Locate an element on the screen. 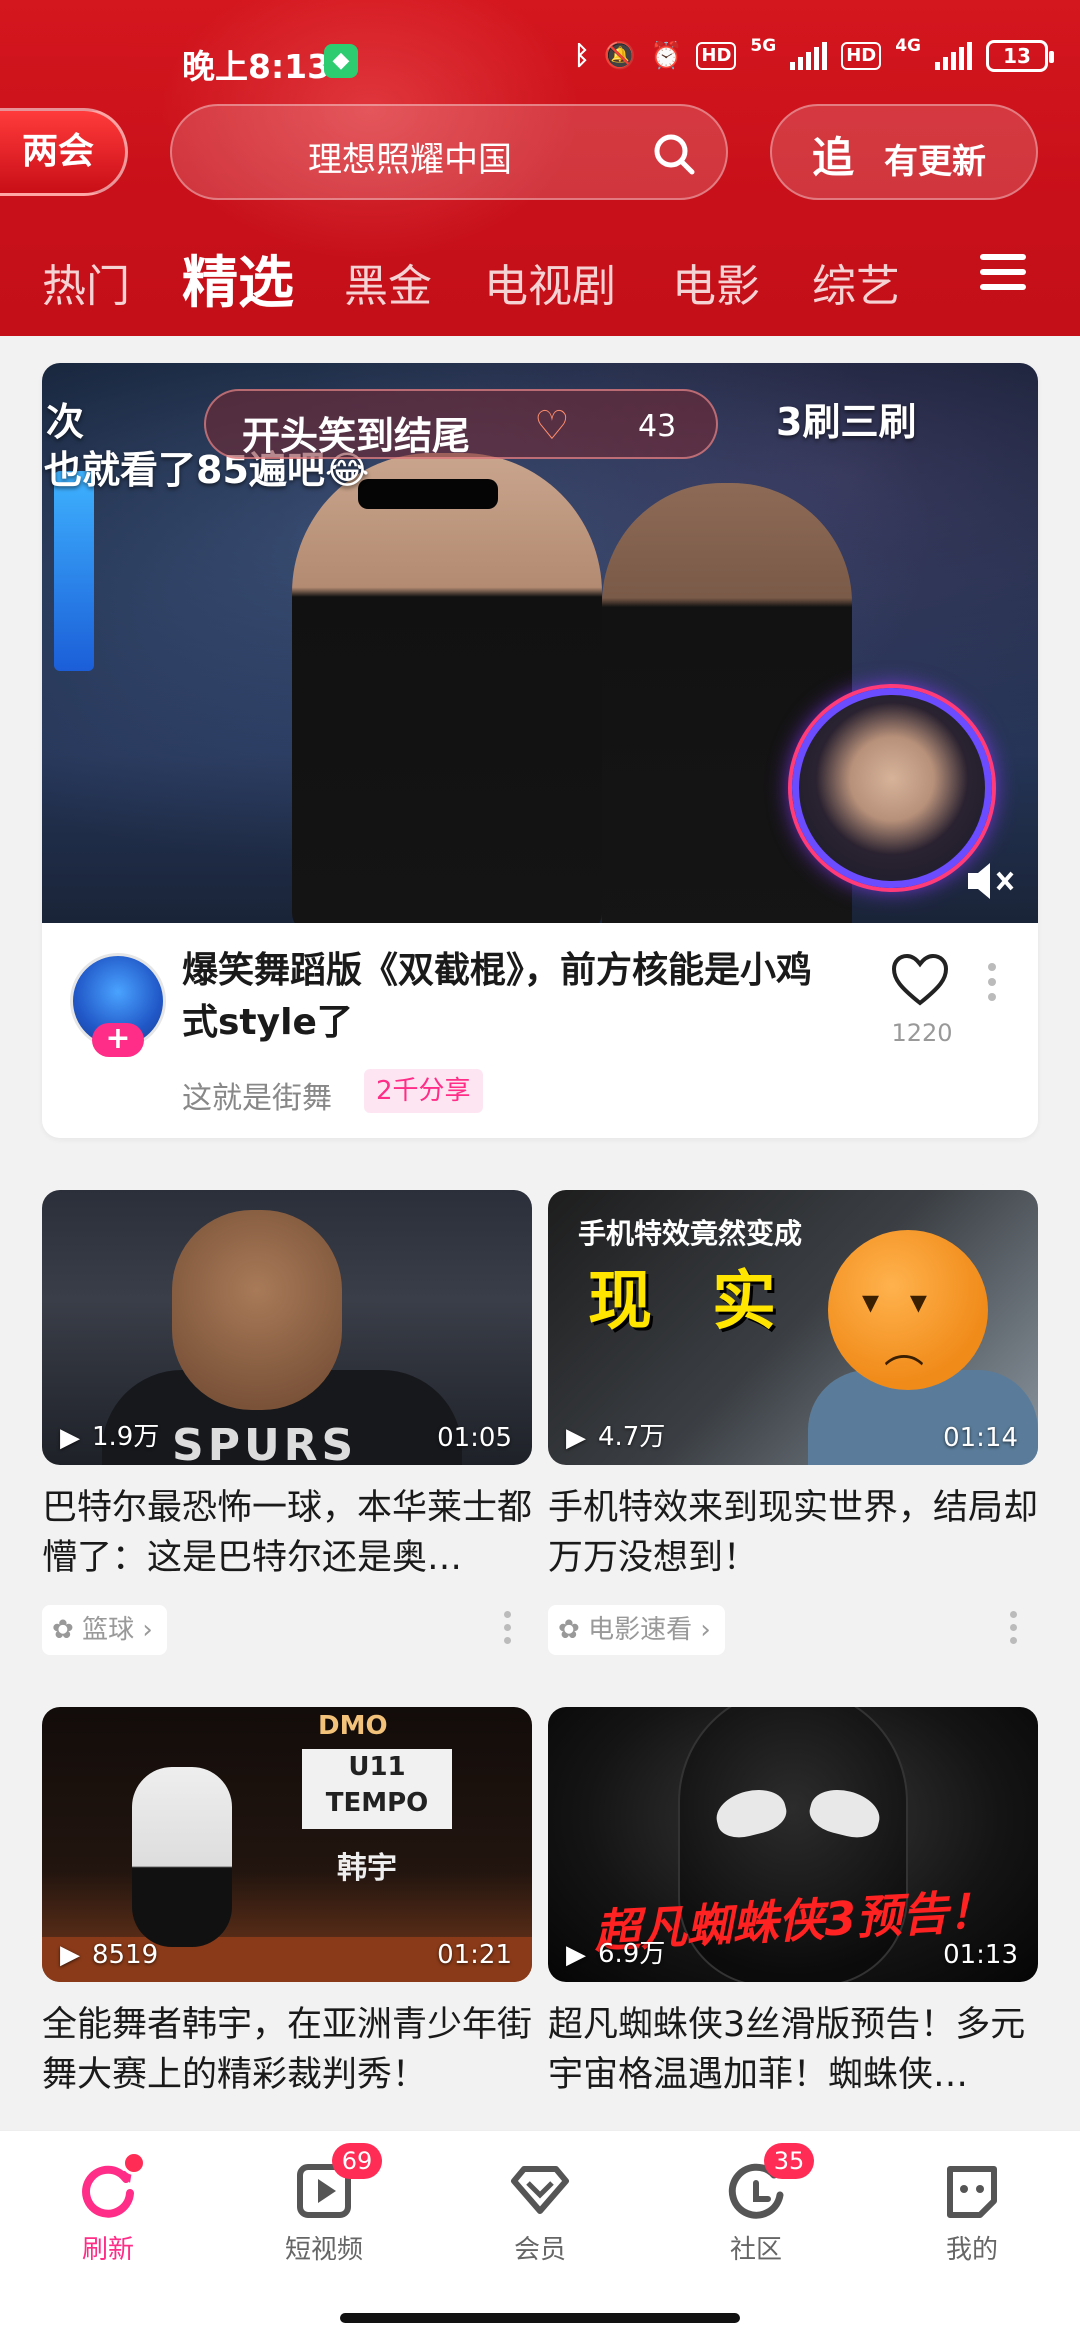 The height and width of the screenshot is (2340, 1080). mute-bell-icon: 🔕 is located at coordinates (619, 56).